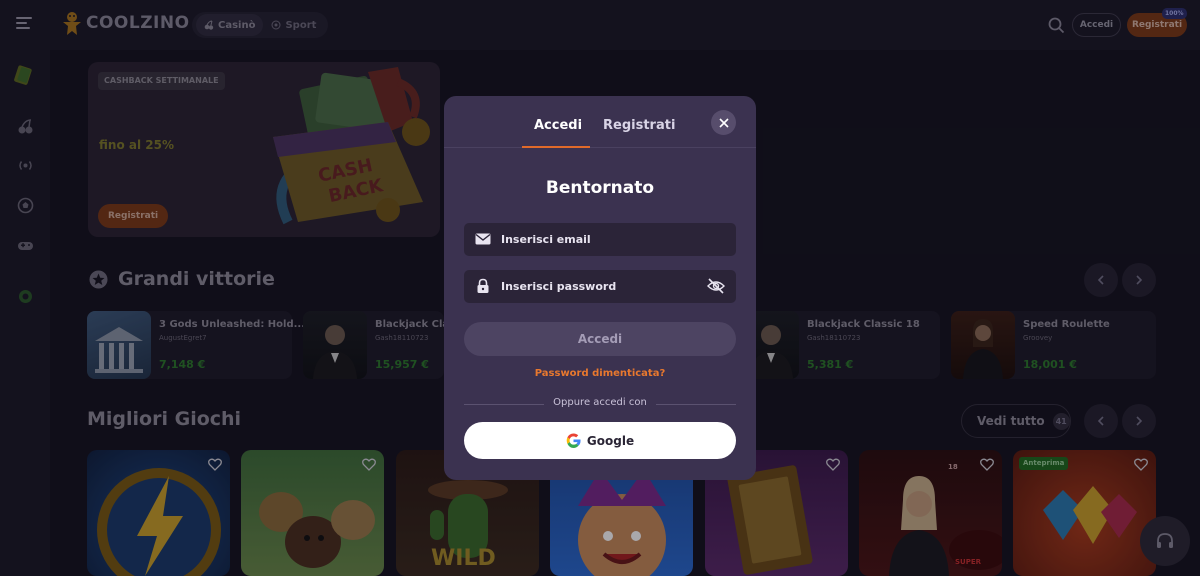 The width and height of the screenshot is (1200, 576). What do you see at coordinates (483, 285) in the screenshot?
I see `lock-icon` at bounding box center [483, 285].